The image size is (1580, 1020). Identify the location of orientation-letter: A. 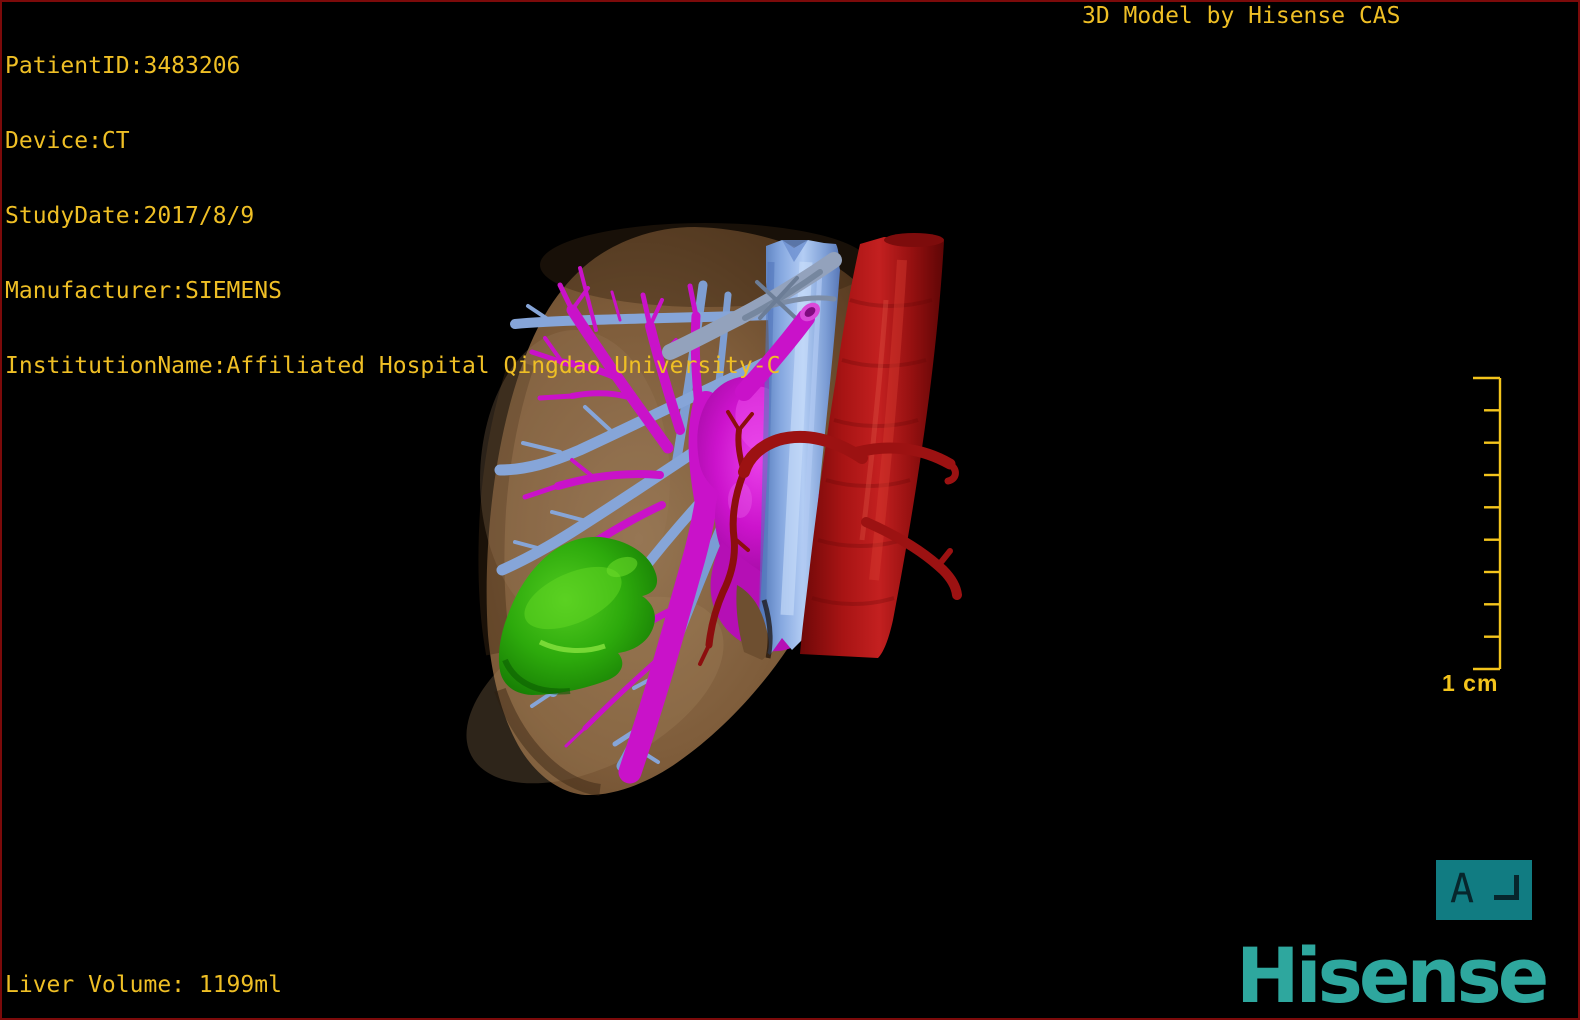
(1462, 889).